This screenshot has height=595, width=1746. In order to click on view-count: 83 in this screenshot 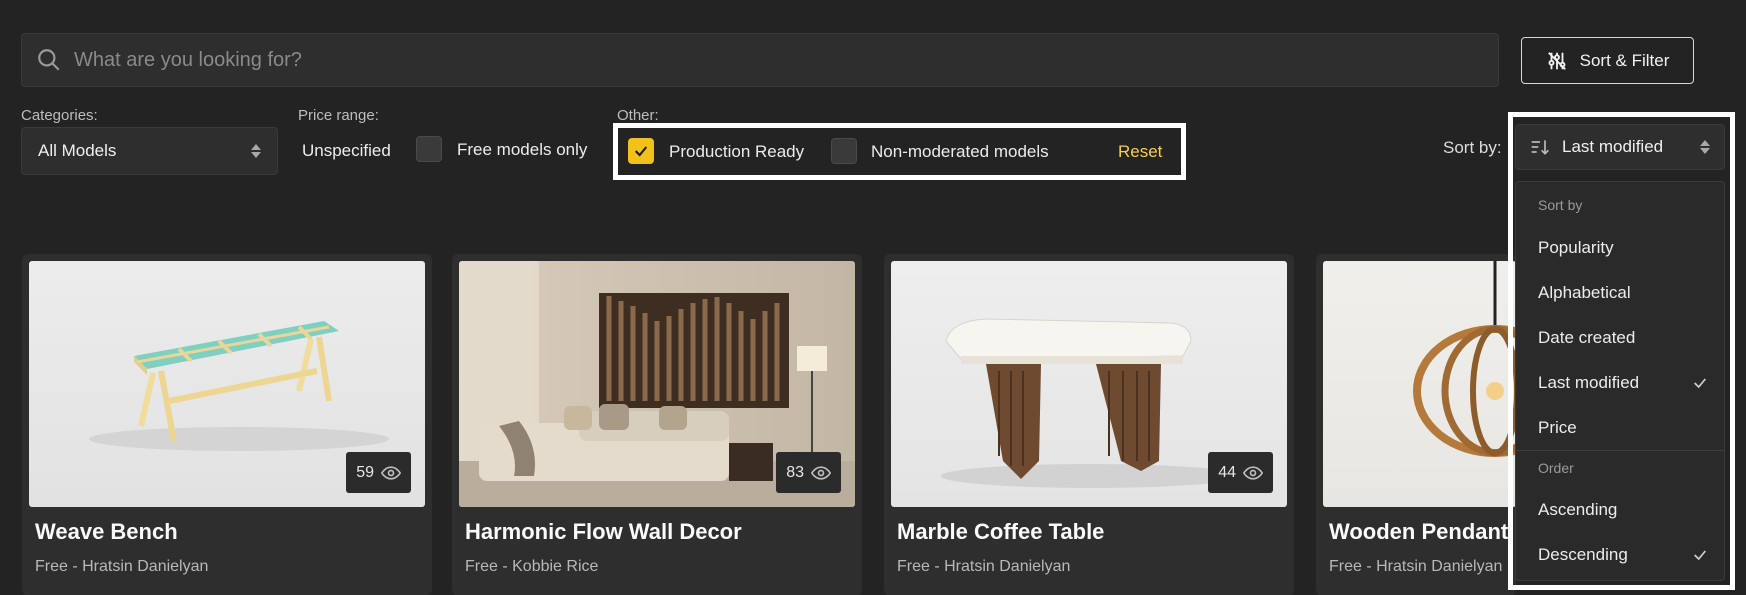, I will do `click(808, 472)`.